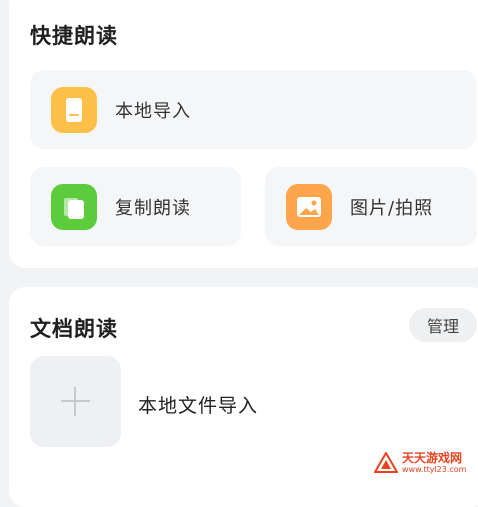 This screenshot has height=507, width=478. What do you see at coordinates (443, 325) in the screenshot?
I see `manage-button: 管理` at bounding box center [443, 325].